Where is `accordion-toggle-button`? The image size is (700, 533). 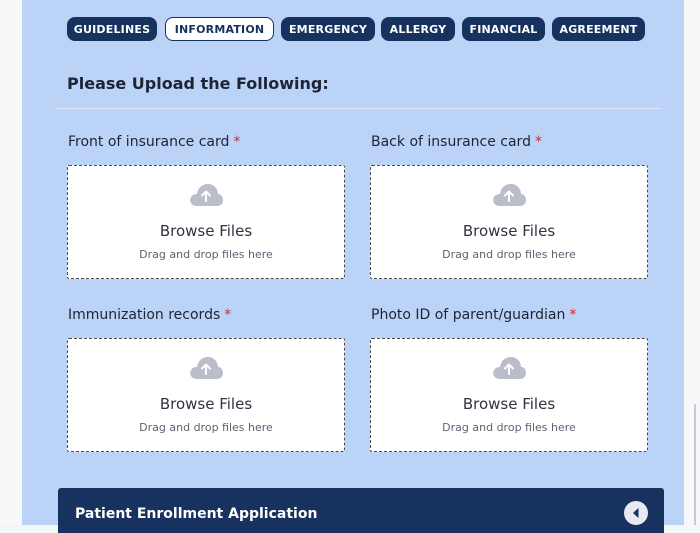
accordion-toggle-button is located at coordinates (636, 513).